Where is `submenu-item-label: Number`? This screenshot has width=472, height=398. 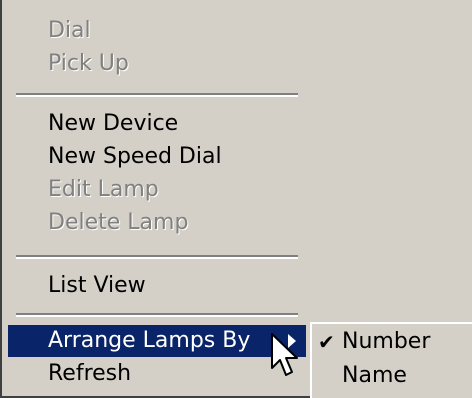 submenu-item-label: Number is located at coordinates (386, 341).